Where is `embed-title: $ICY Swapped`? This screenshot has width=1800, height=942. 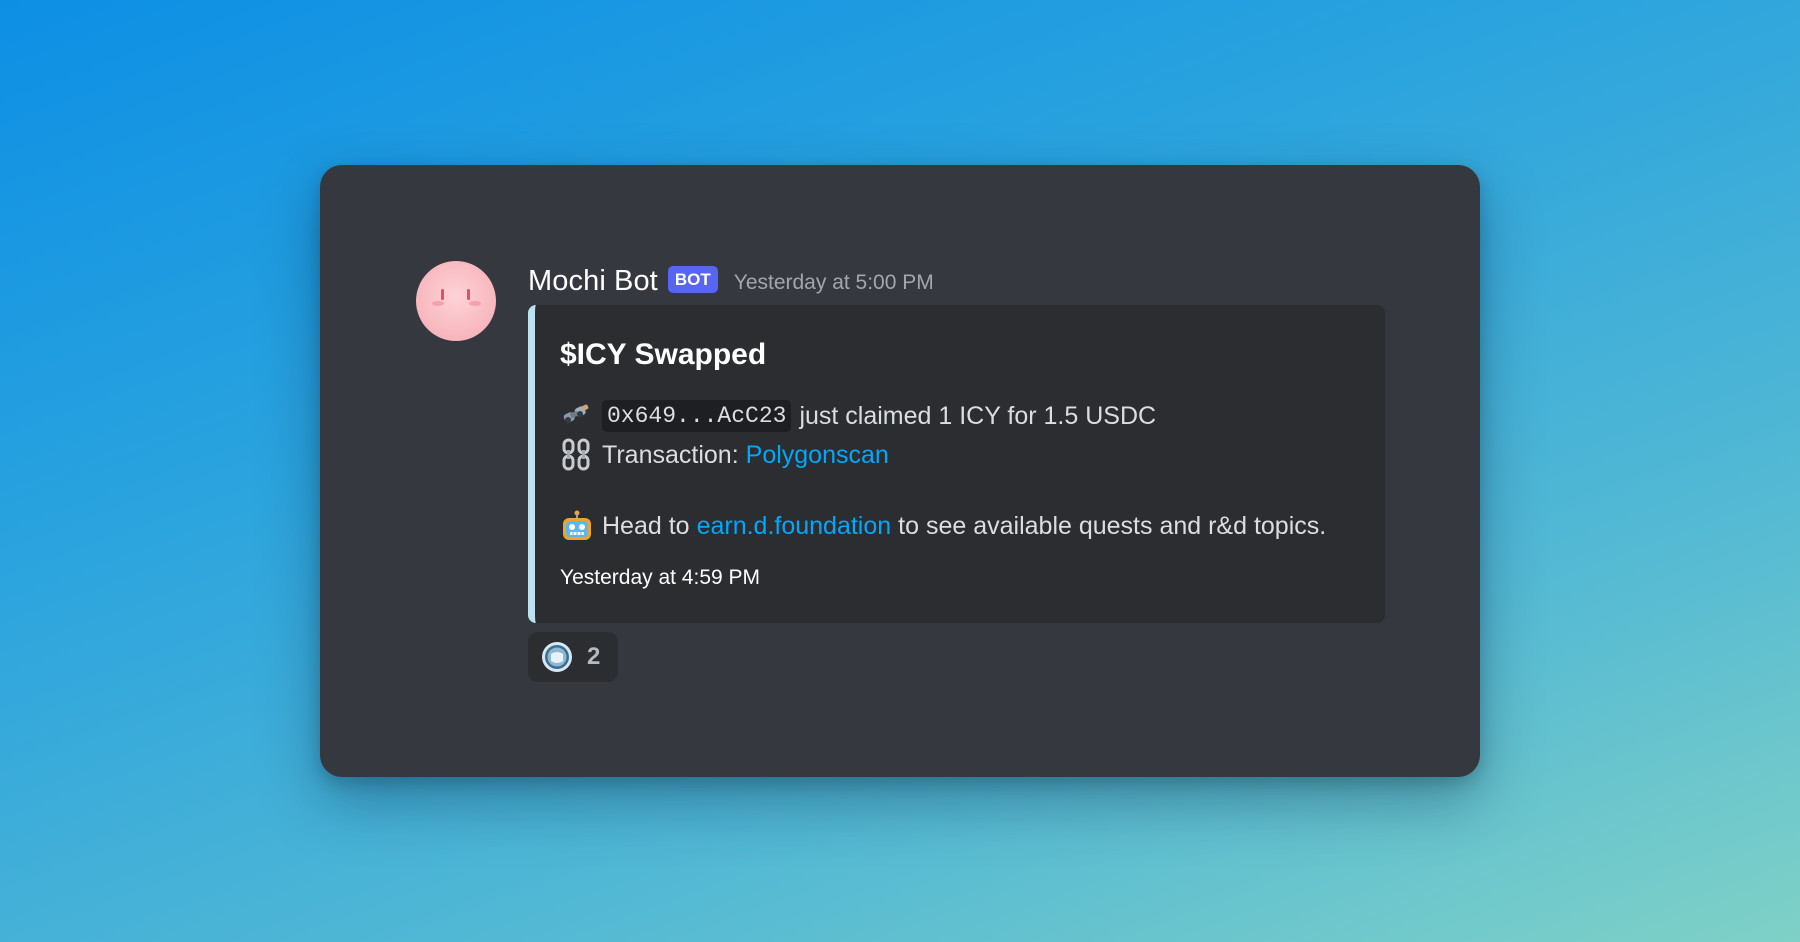 embed-title: $ICY Swapped is located at coordinates (663, 354).